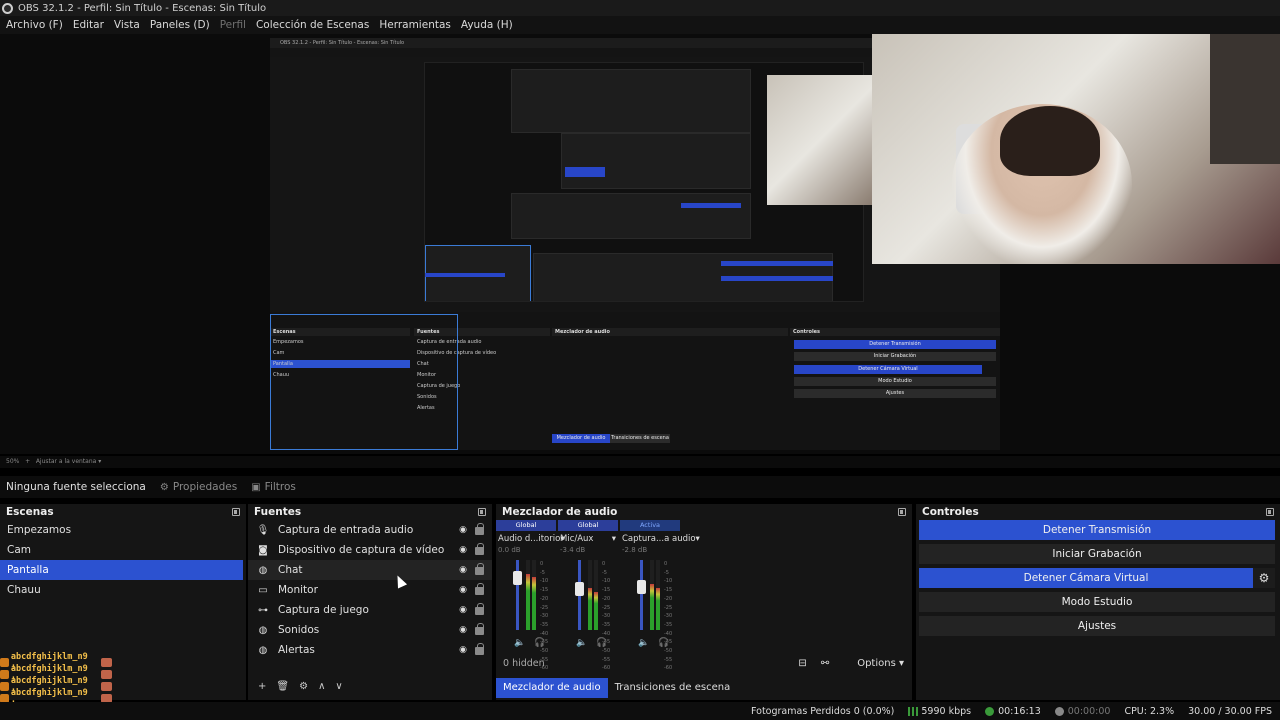 The height and width of the screenshot is (720, 1280). I want to click on source-item: ▭ Monitor ◉, so click(370, 590).